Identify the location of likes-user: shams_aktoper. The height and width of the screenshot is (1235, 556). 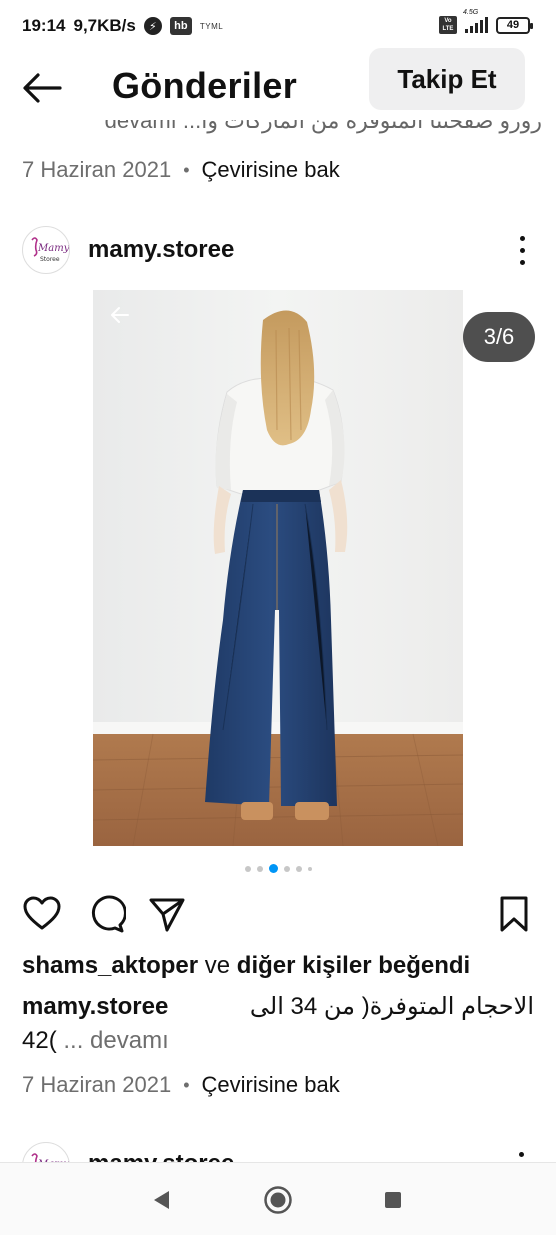
(110, 965).